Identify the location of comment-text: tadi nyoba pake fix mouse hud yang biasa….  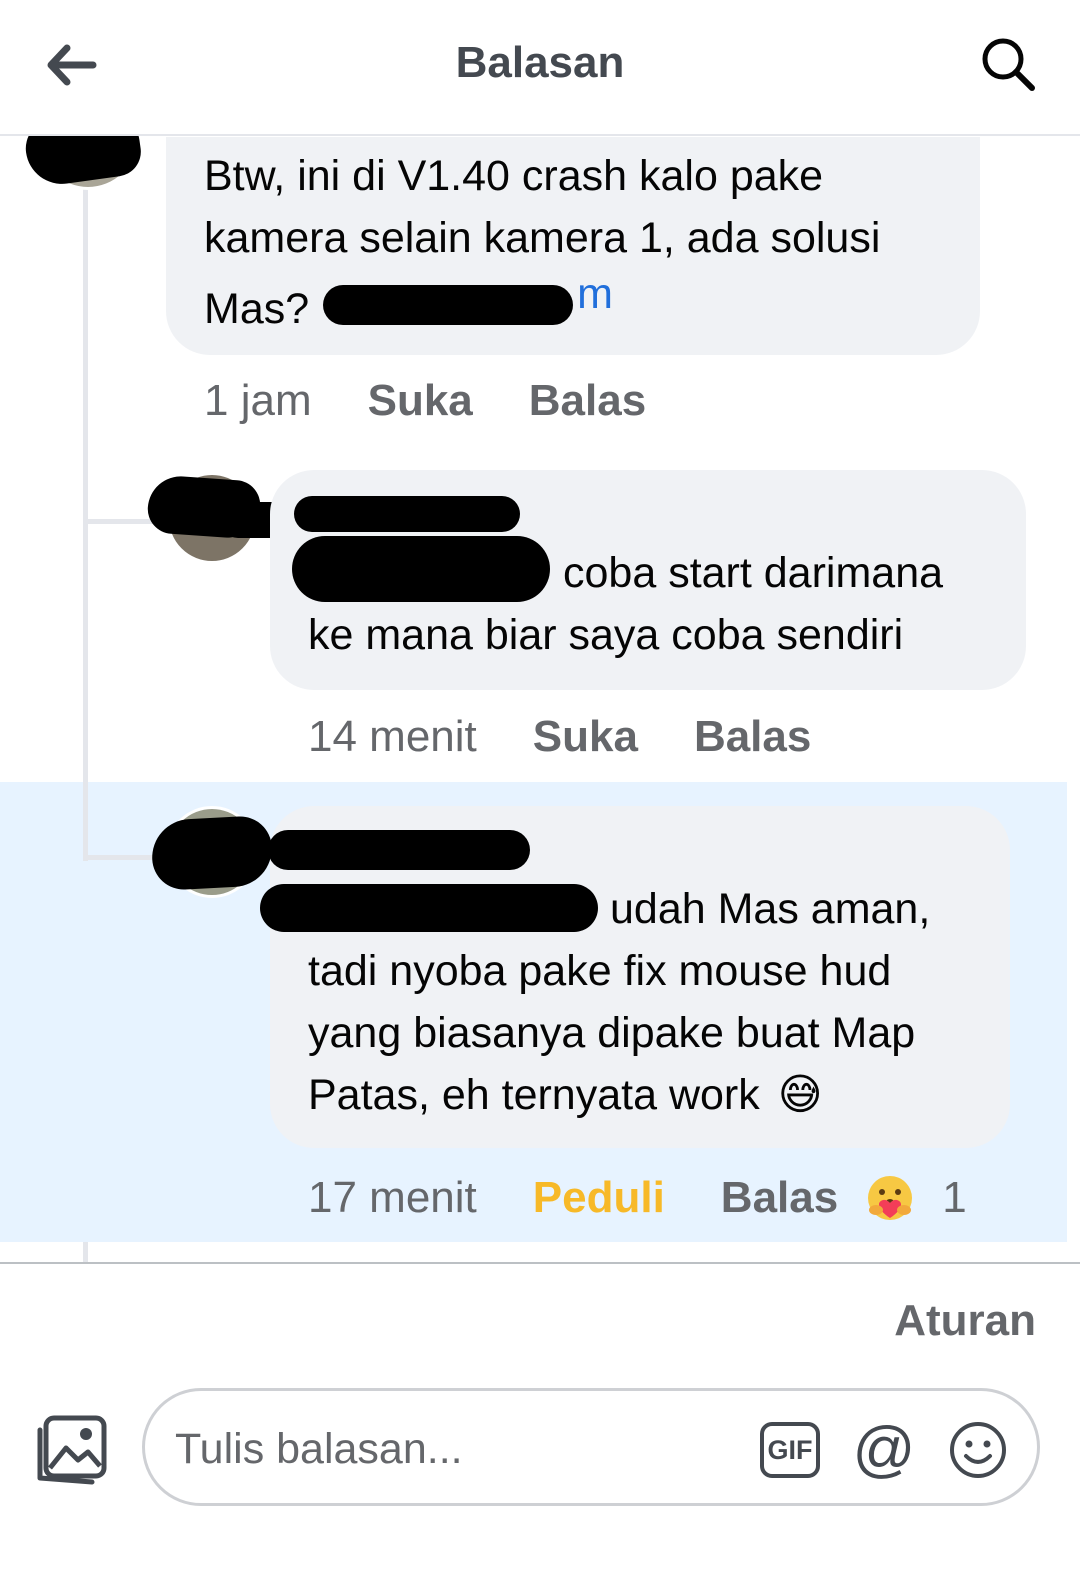
(612, 1033).